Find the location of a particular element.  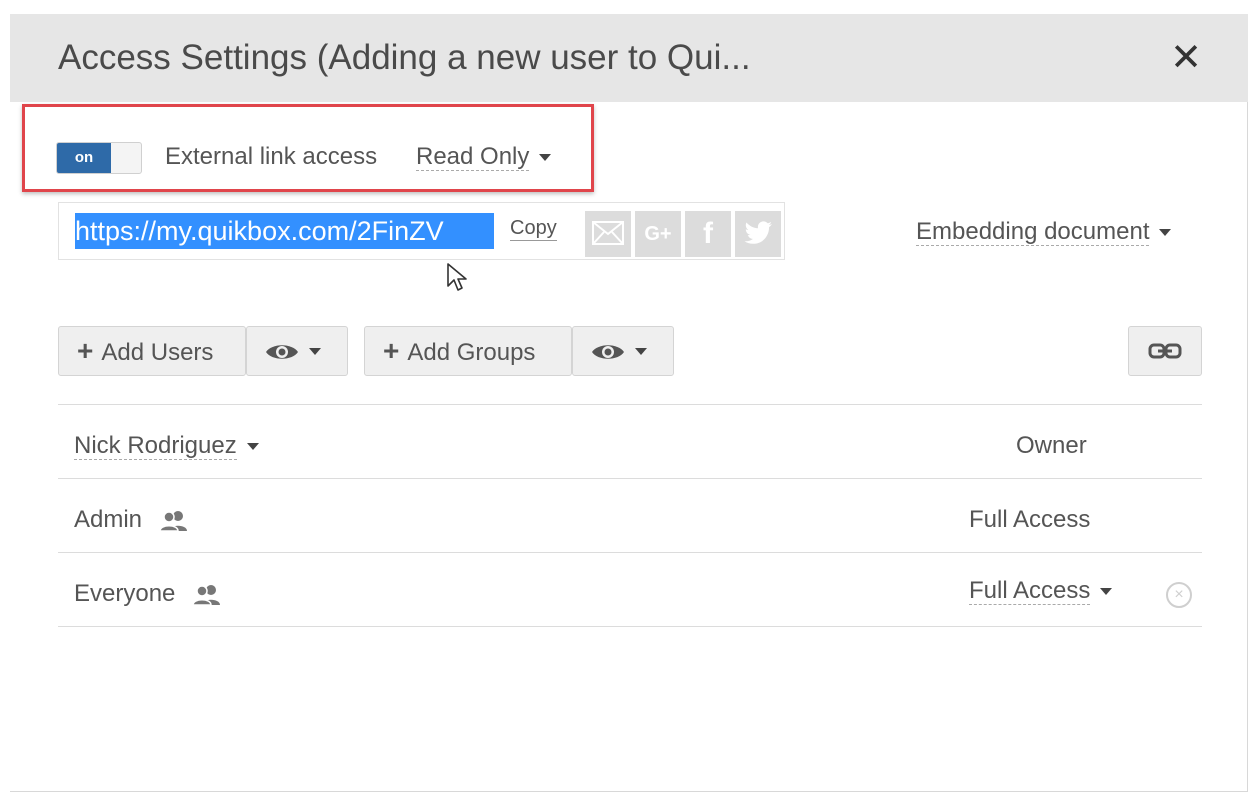

twitter-icon is located at coordinates (758, 234).